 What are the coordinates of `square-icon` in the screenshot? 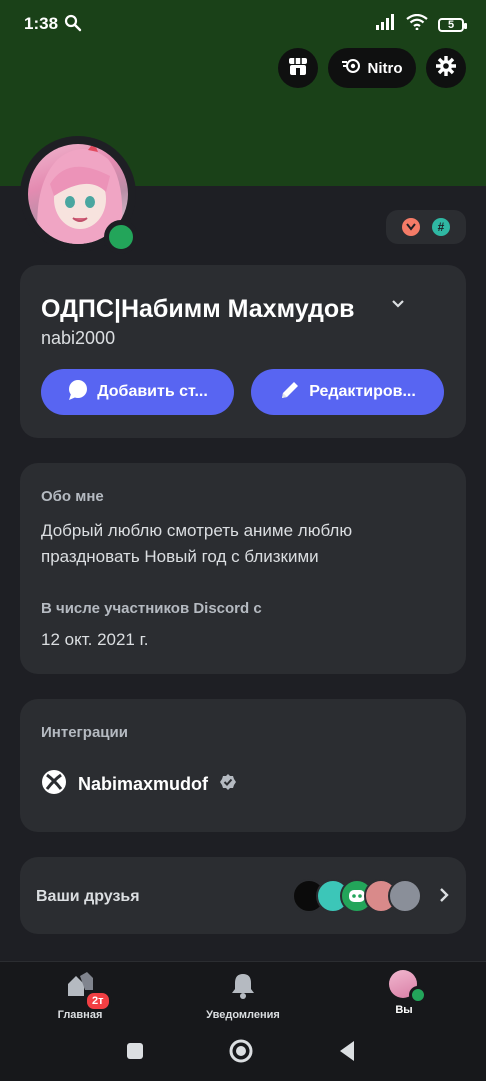 It's located at (135, 1053).